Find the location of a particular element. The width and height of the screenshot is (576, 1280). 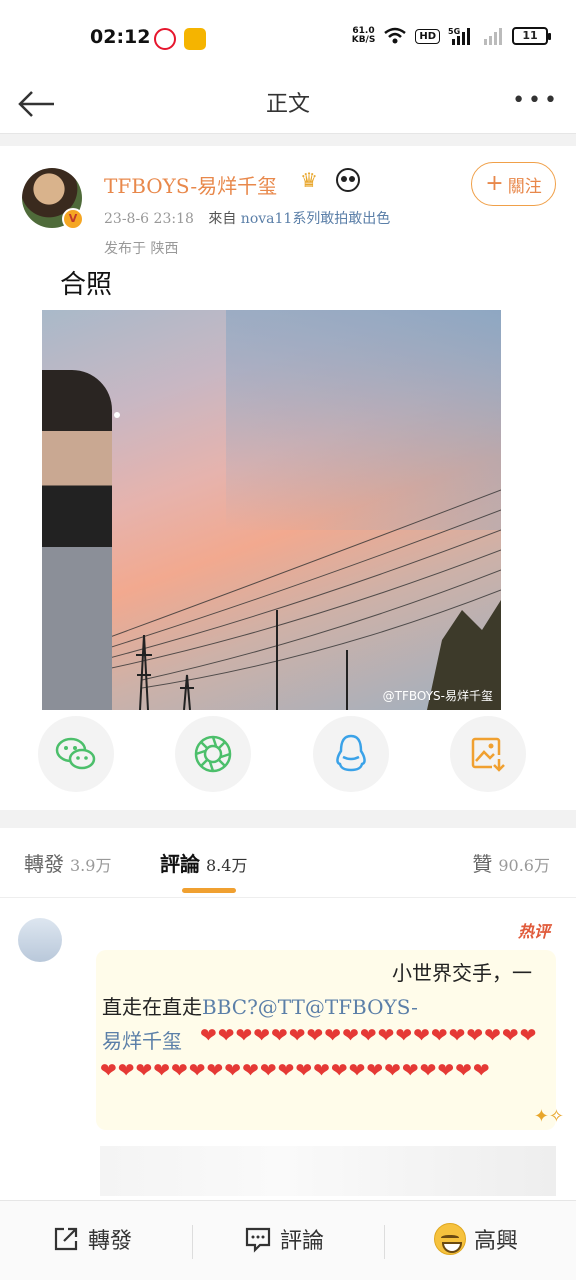

moments-icon is located at coordinates (213, 754).